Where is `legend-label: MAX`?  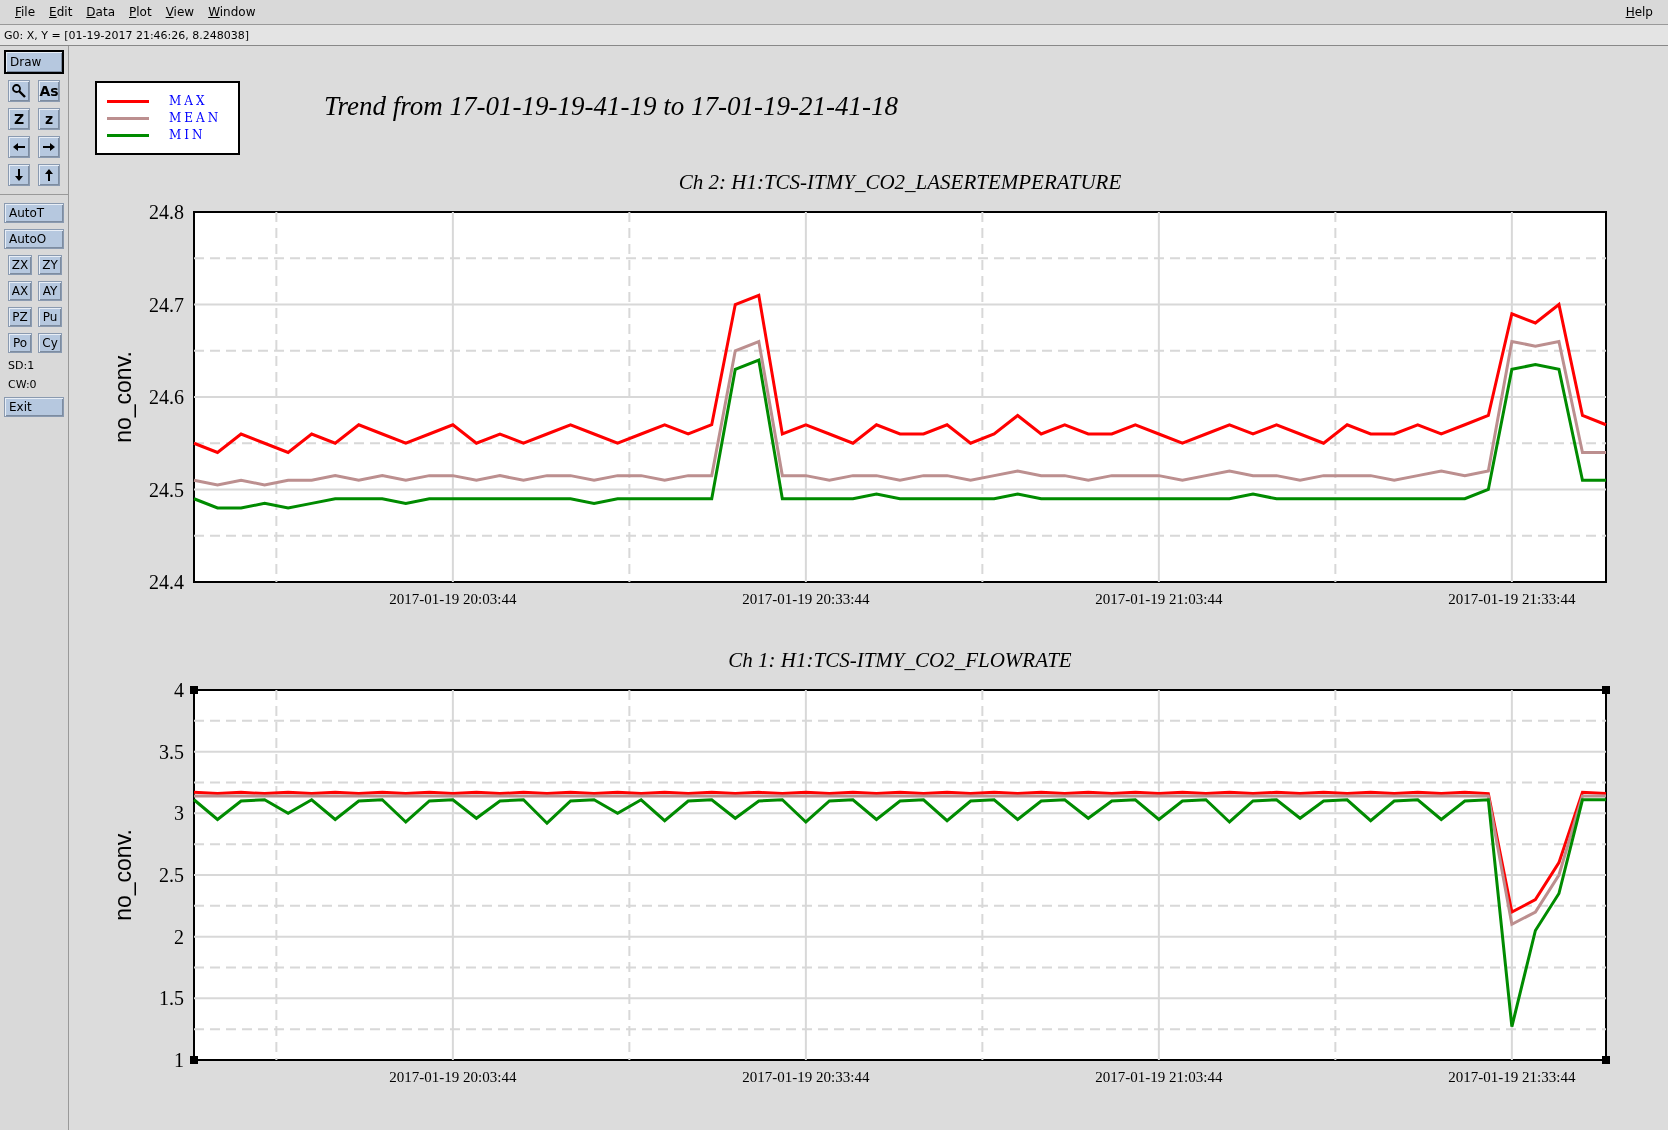 legend-label: MAX is located at coordinates (188, 101).